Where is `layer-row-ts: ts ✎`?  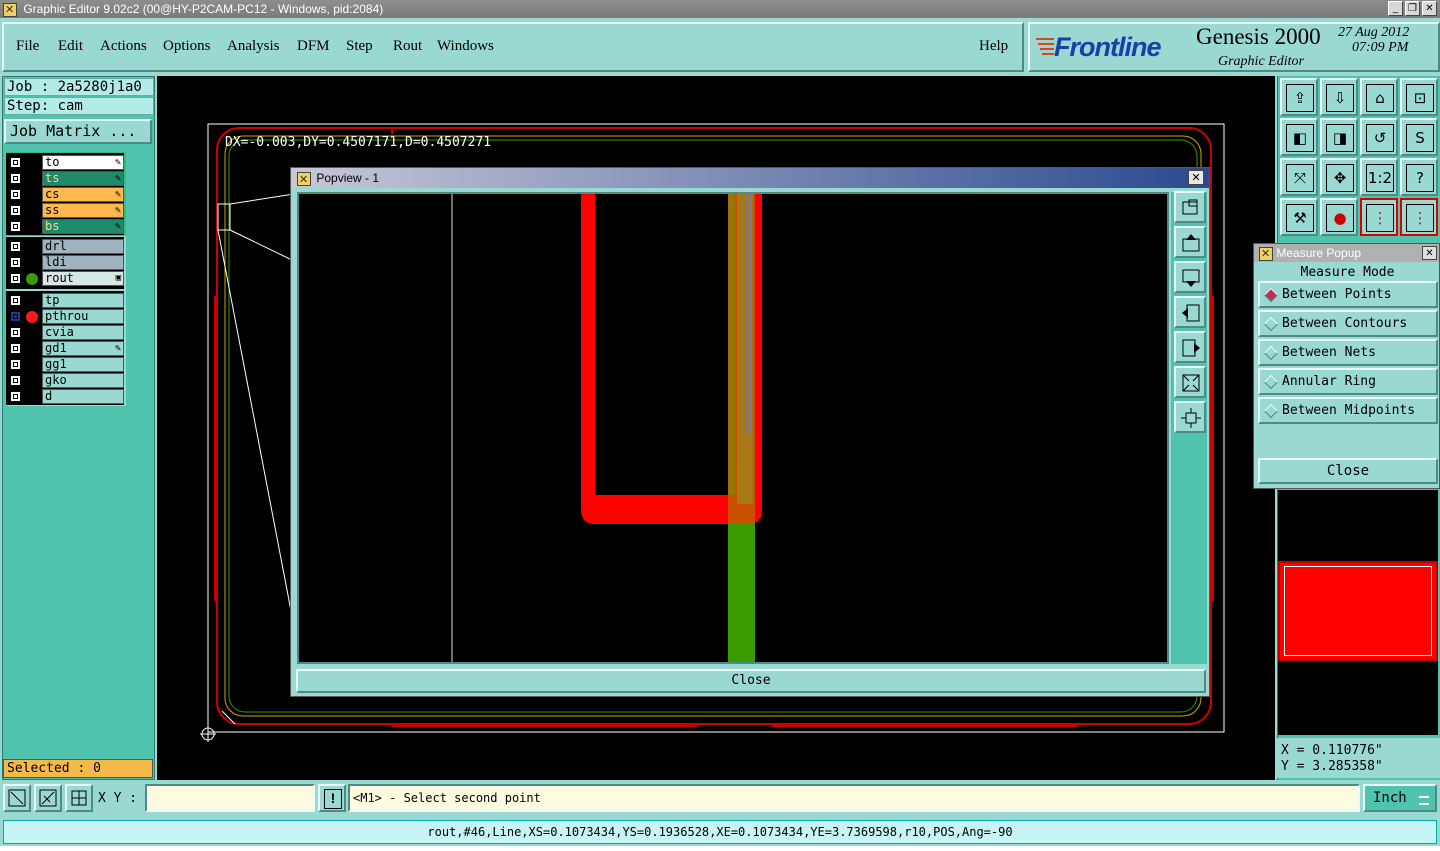 layer-row-ts: ts ✎ is located at coordinates (65, 179).